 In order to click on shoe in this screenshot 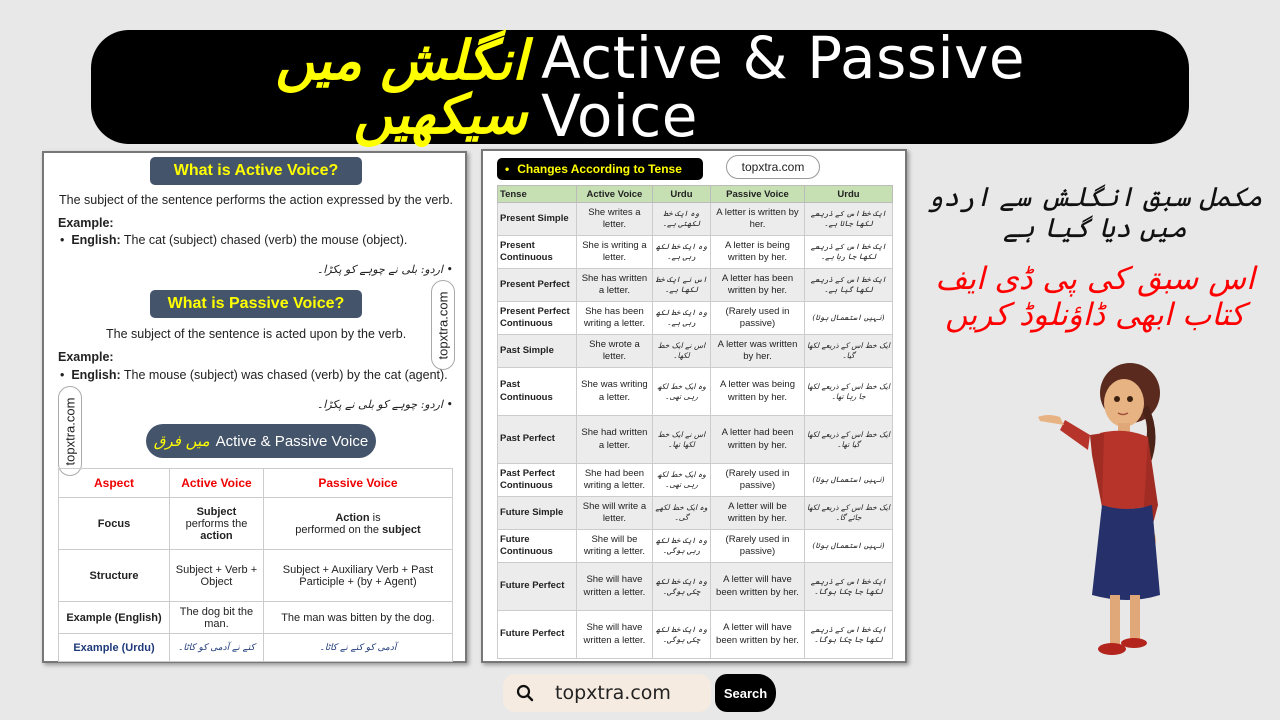, I will do `click(1112, 649)`.